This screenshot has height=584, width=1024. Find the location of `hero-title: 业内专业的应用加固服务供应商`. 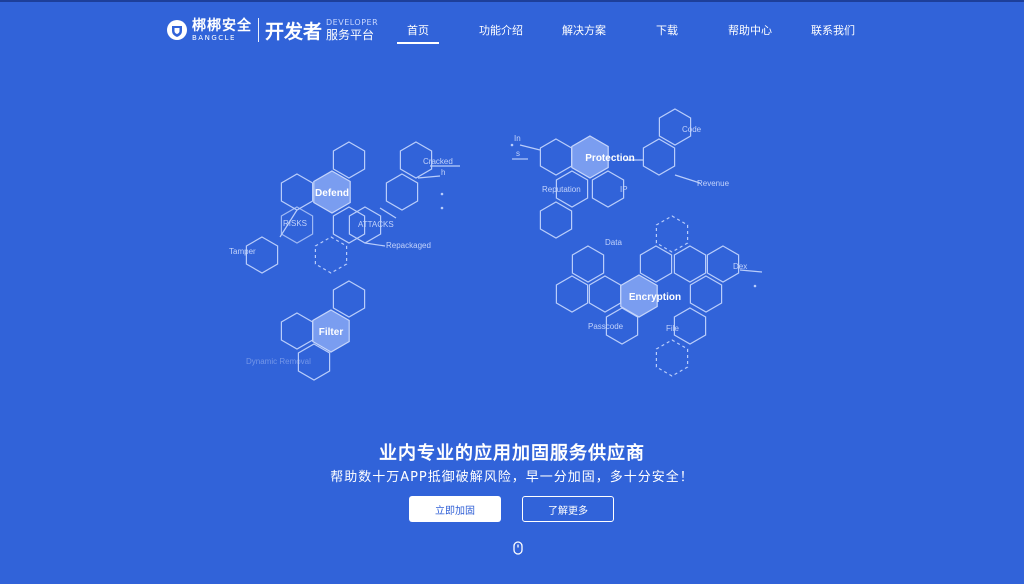

hero-title: 业内专业的应用加固服务供应商 is located at coordinates (512, 453).